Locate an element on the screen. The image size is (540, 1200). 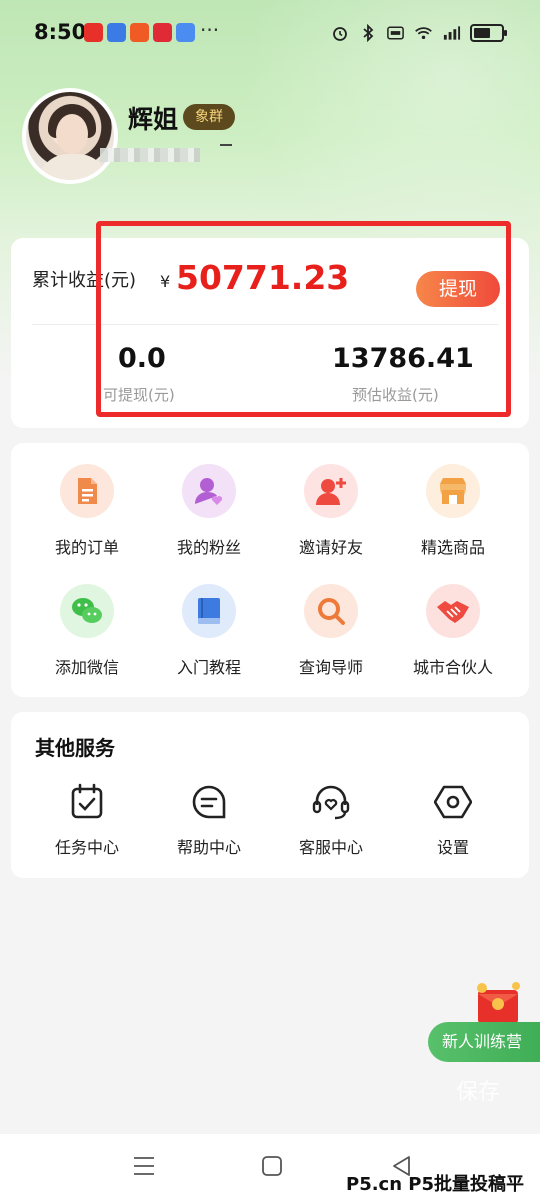
menu-icon is located at coordinates (146, 1167).